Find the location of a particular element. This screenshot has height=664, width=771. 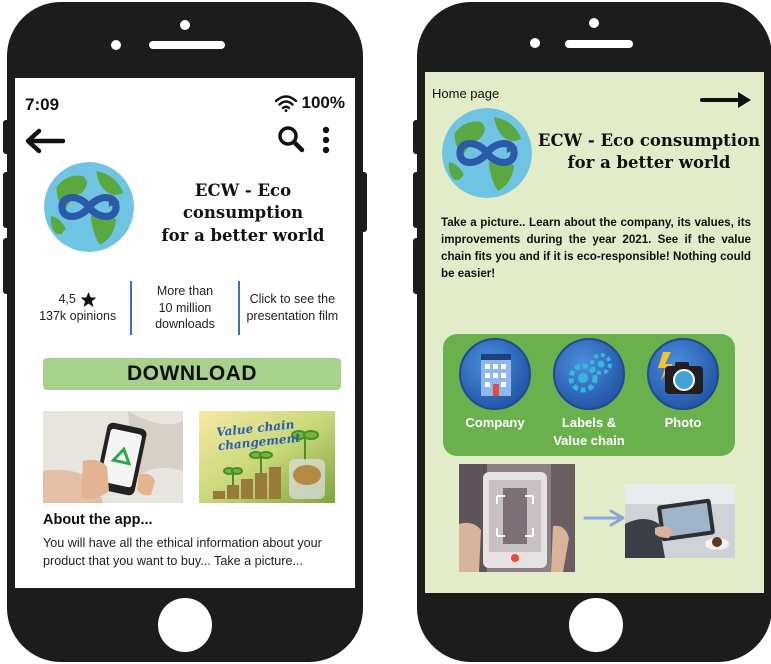

forward-arrow-icon is located at coordinates (727, 100).